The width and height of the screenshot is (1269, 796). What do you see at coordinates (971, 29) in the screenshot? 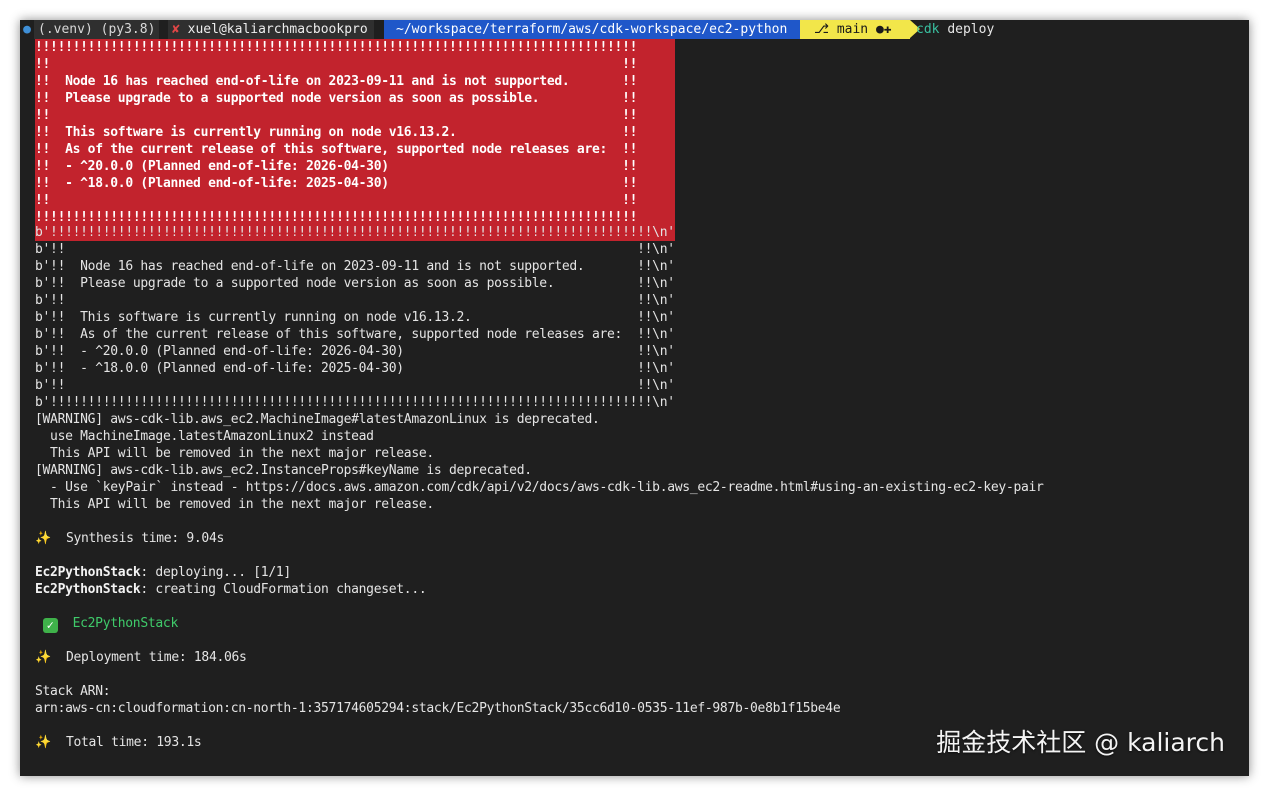
I see `prompt-args: deploy` at bounding box center [971, 29].